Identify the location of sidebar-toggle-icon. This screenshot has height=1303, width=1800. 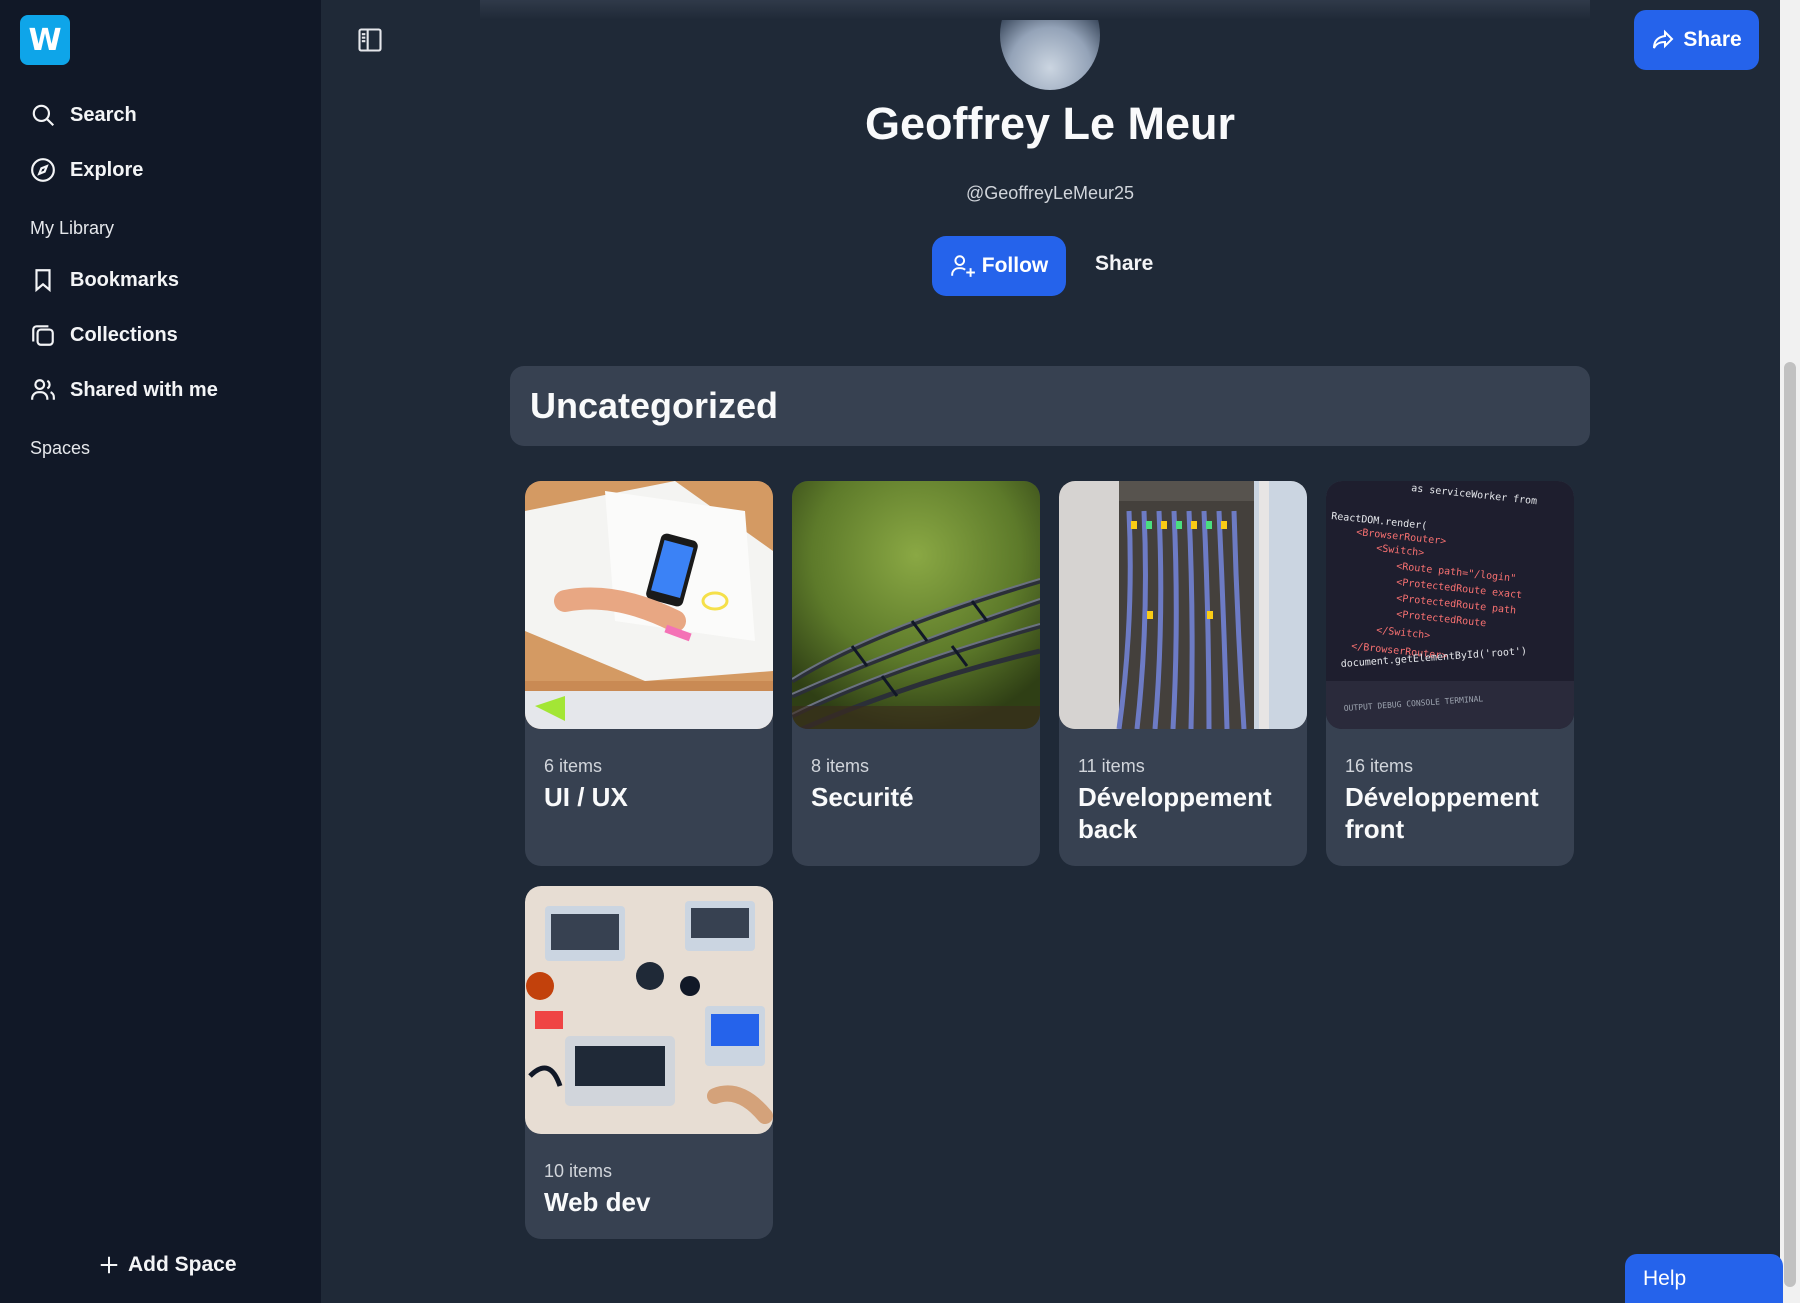
(370, 40).